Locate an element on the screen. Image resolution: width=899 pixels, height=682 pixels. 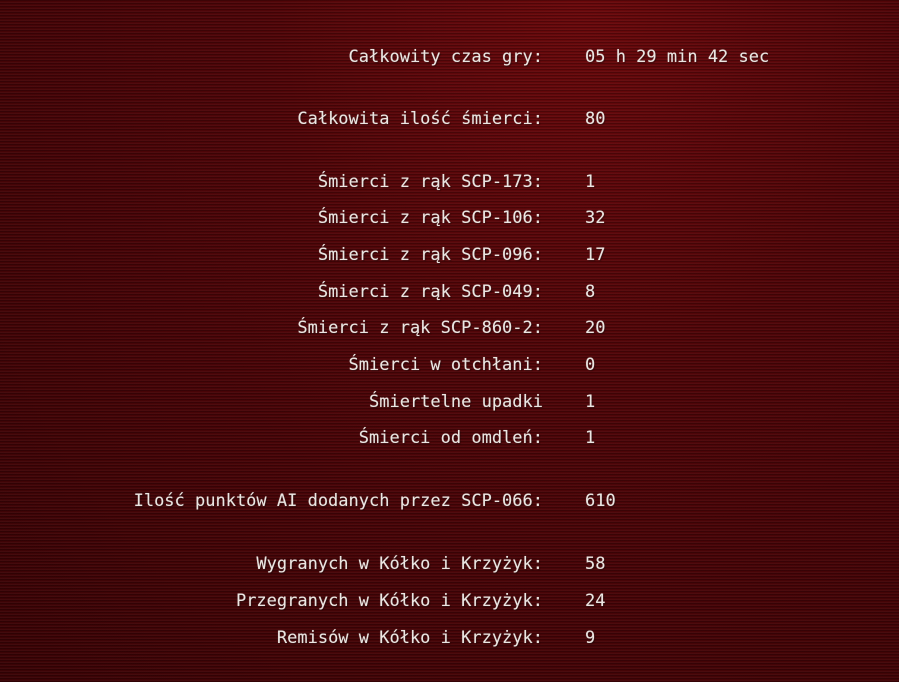
stat-row-total-deaths: Całkowita ilość śmierci: 80 is located at coordinates (449, 119).